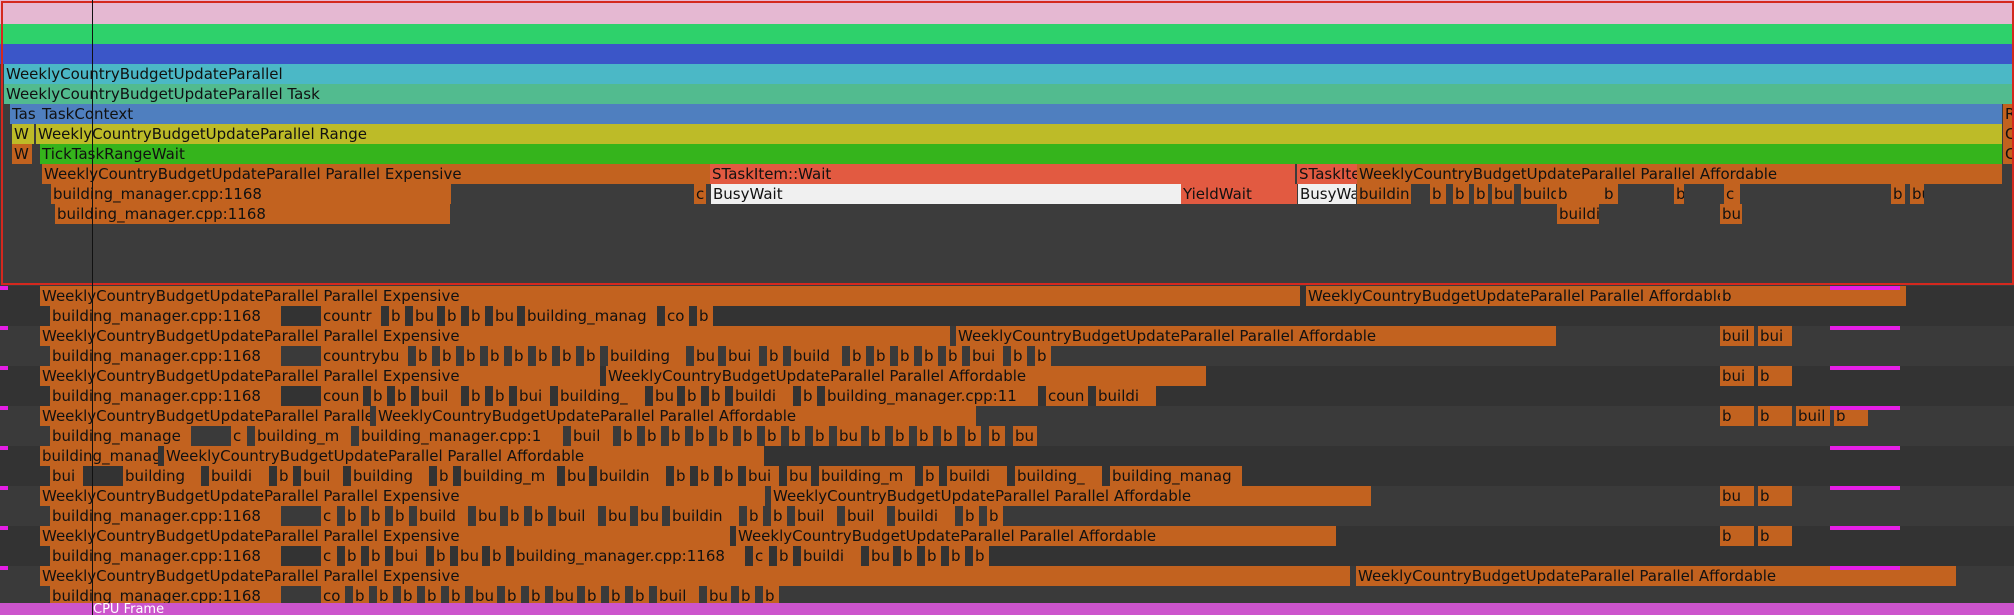 The height and width of the screenshot is (615, 2014). What do you see at coordinates (591, 316) in the screenshot?
I see `thread-row2-block: building_manag` at bounding box center [591, 316].